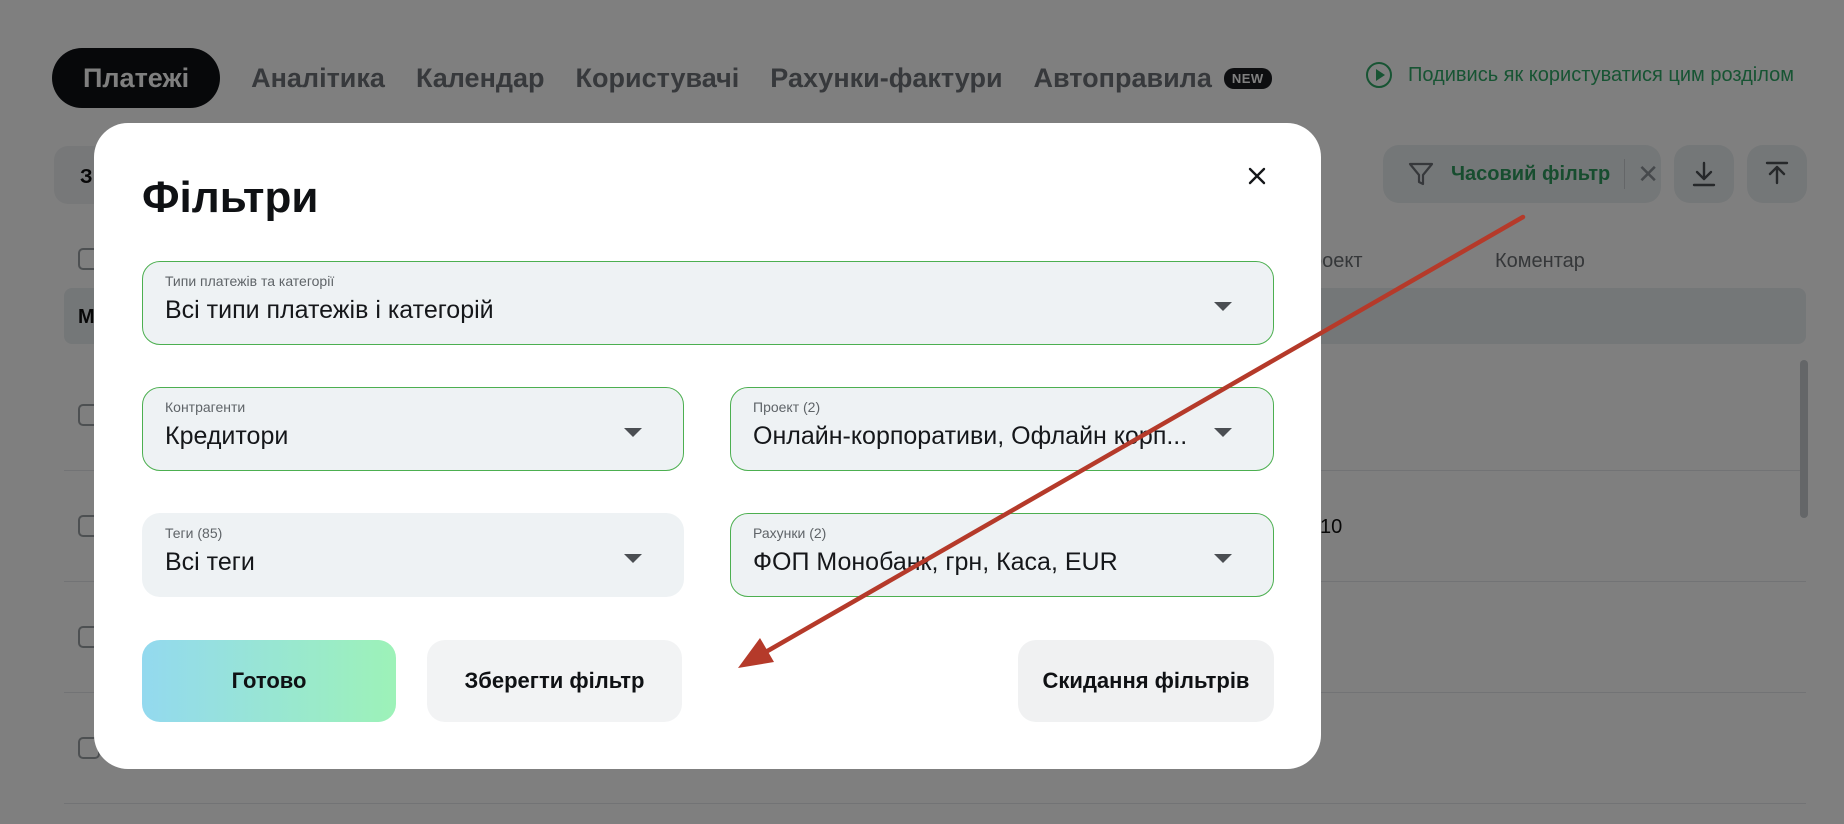 Image resolution: width=1844 pixels, height=824 pixels. What do you see at coordinates (413, 555) in the screenshot?
I see `tags-select: Теги (85) Всі теги` at bounding box center [413, 555].